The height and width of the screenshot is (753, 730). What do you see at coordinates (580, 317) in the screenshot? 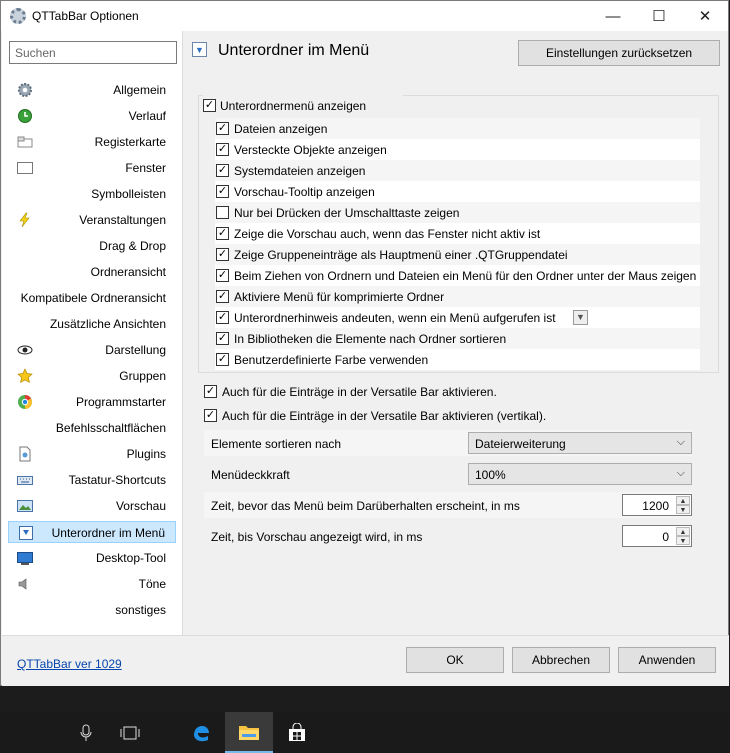
I see `down-arrow-icon: ▼` at bounding box center [580, 317].